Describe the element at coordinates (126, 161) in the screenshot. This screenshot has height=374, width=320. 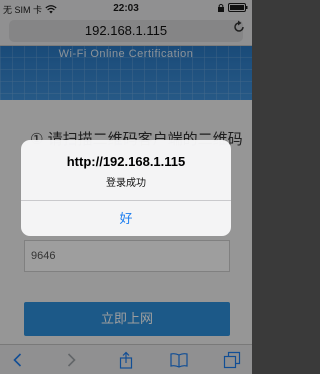
I see `alert-title: http://192.168.1.115` at that location.